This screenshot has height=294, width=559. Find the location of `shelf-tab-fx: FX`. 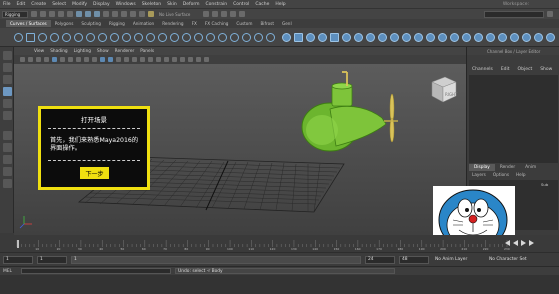

shelf-tab-fx: FX is located at coordinates (194, 23).